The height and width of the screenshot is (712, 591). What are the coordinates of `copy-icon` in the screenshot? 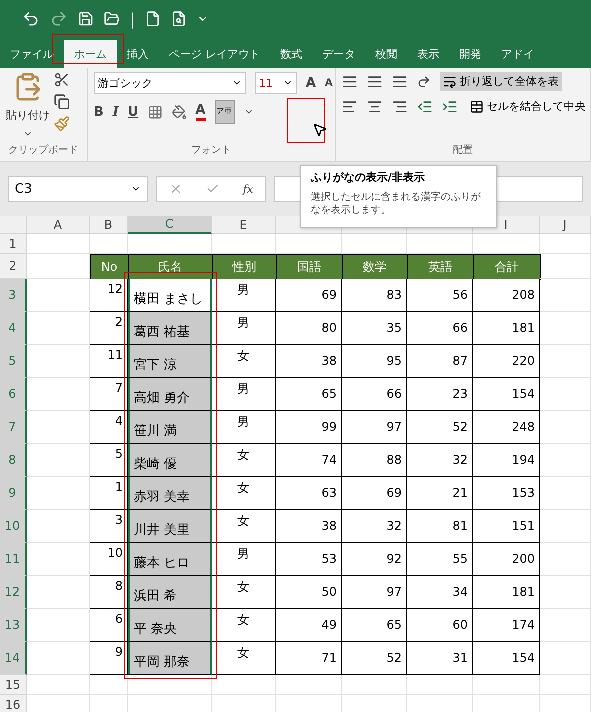 It's located at (62, 102).